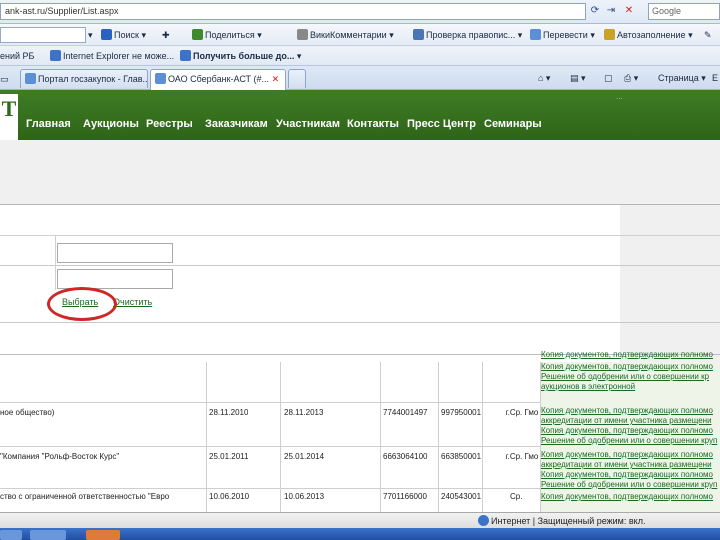 This screenshot has width=720, height=540. What do you see at coordinates (293, 11) in the screenshot?
I see `address-input: ank-ast.ru/Supplier/List.aspx` at bounding box center [293, 11].